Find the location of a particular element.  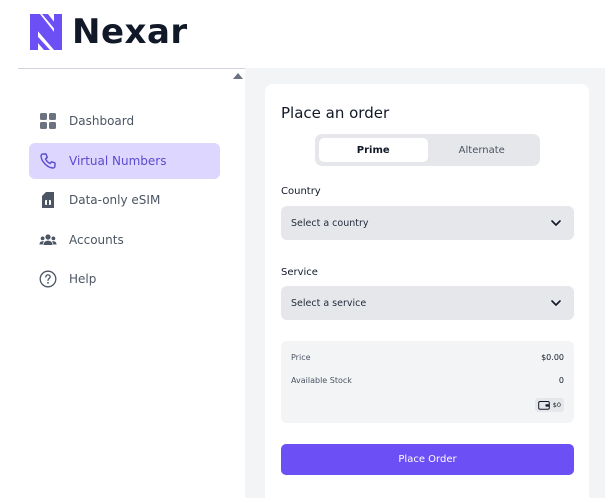

order-type-toggle: Prime Alternate is located at coordinates (427, 150).